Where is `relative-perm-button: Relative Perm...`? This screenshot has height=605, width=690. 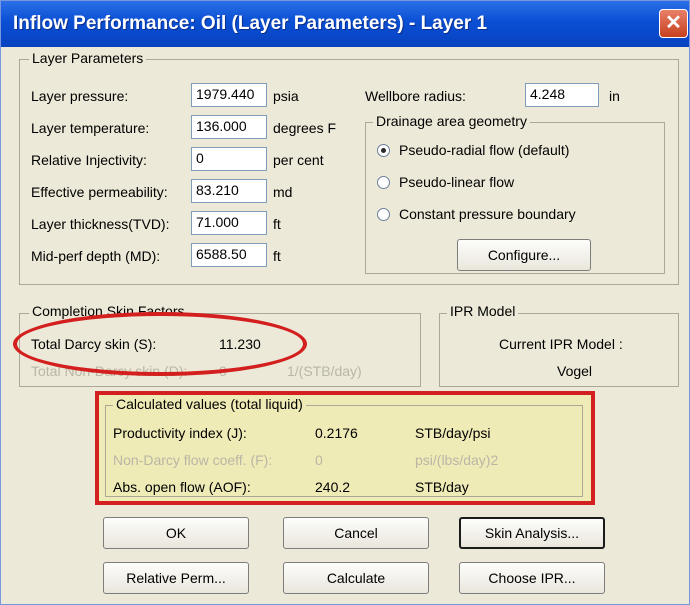
relative-perm-button: Relative Perm... is located at coordinates (176, 578).